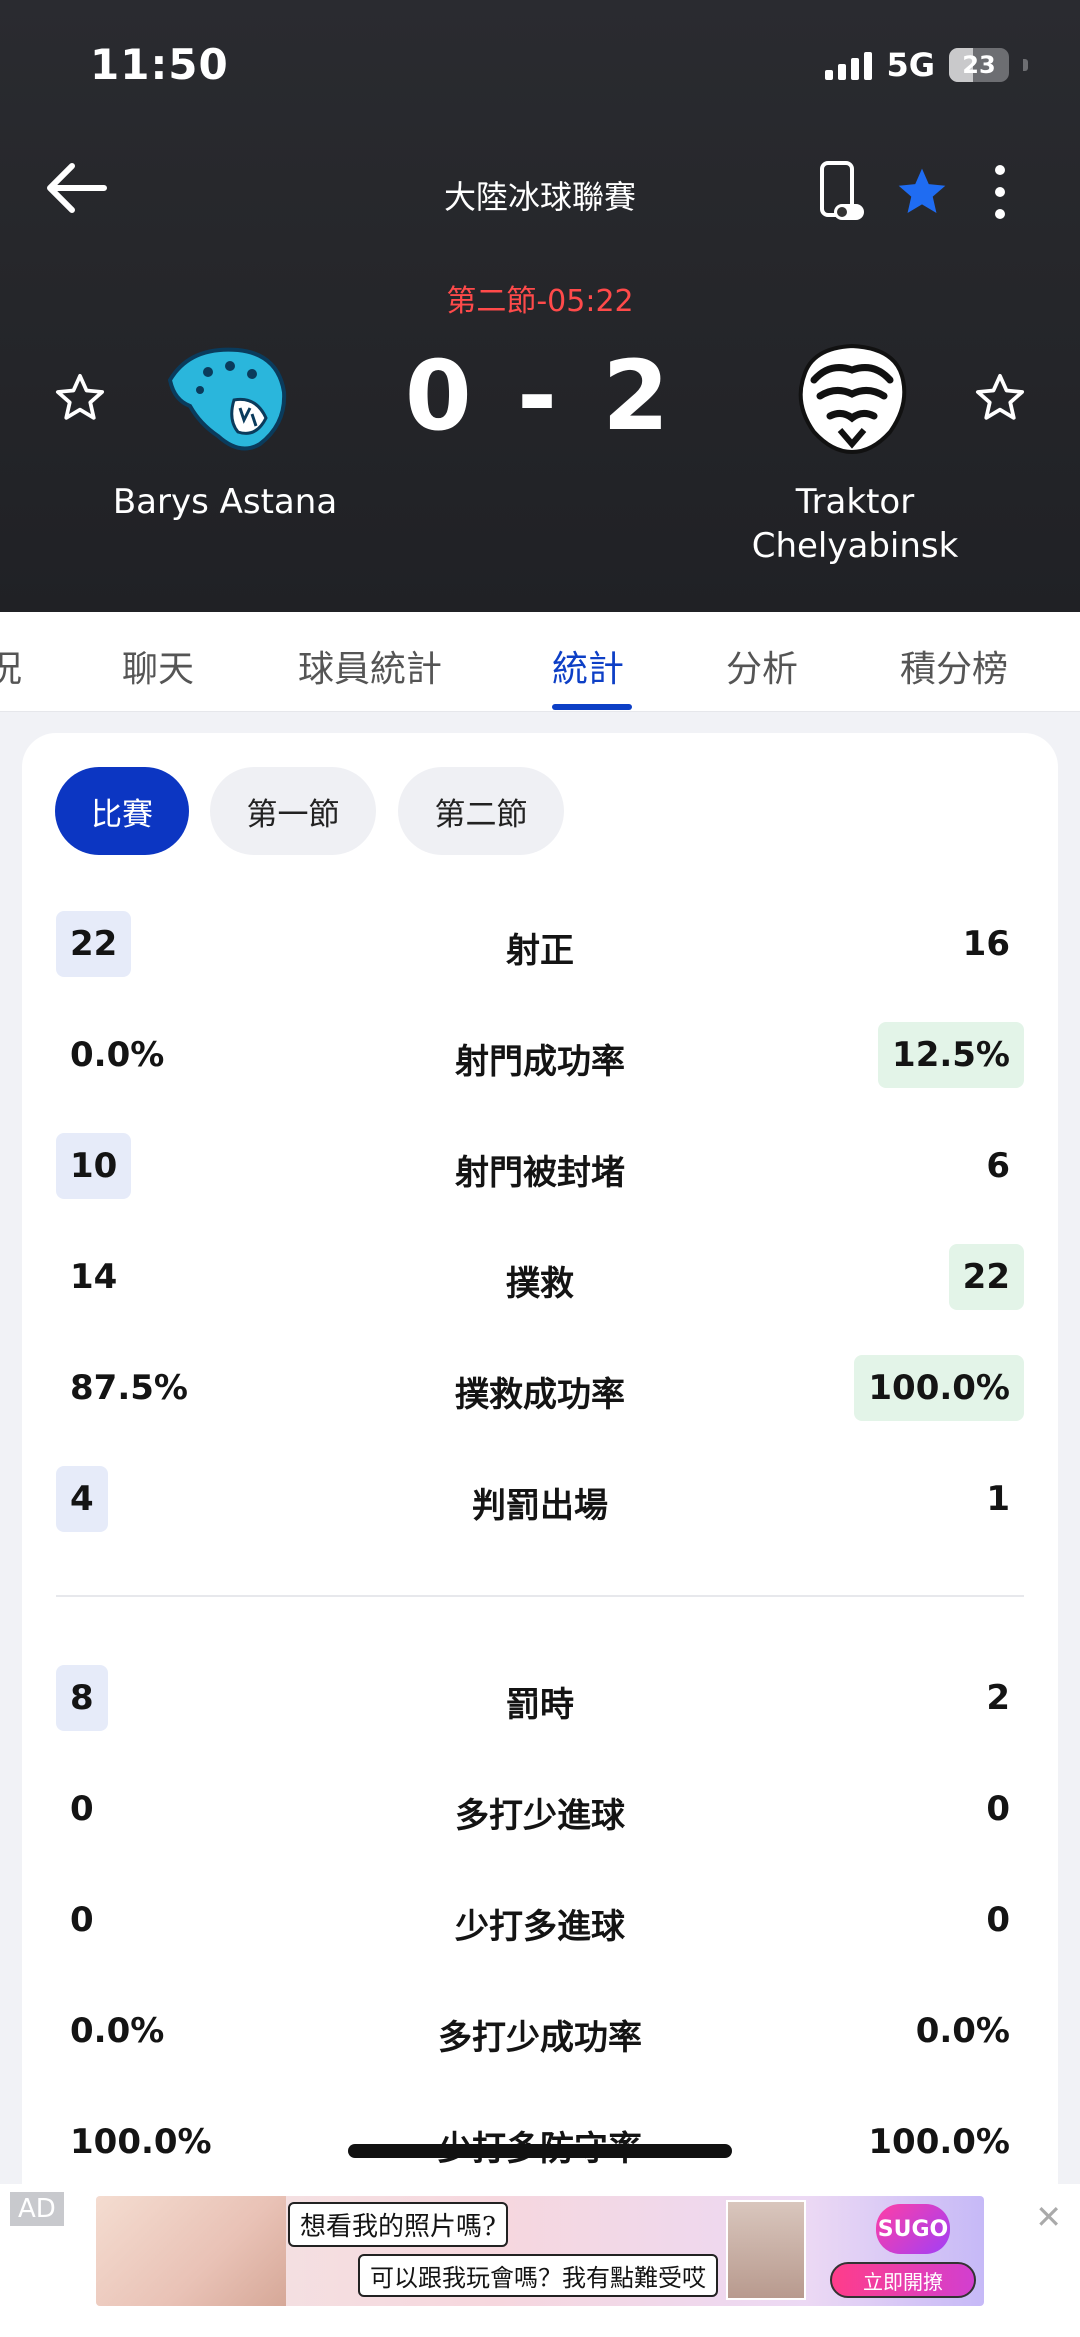 The height and width of the screenshot is (2337, 1080). What do you see at coordinates (540, 1284) in the screenshot?
I see `stat-label: 撲救` at bounding box center [540, 1284].